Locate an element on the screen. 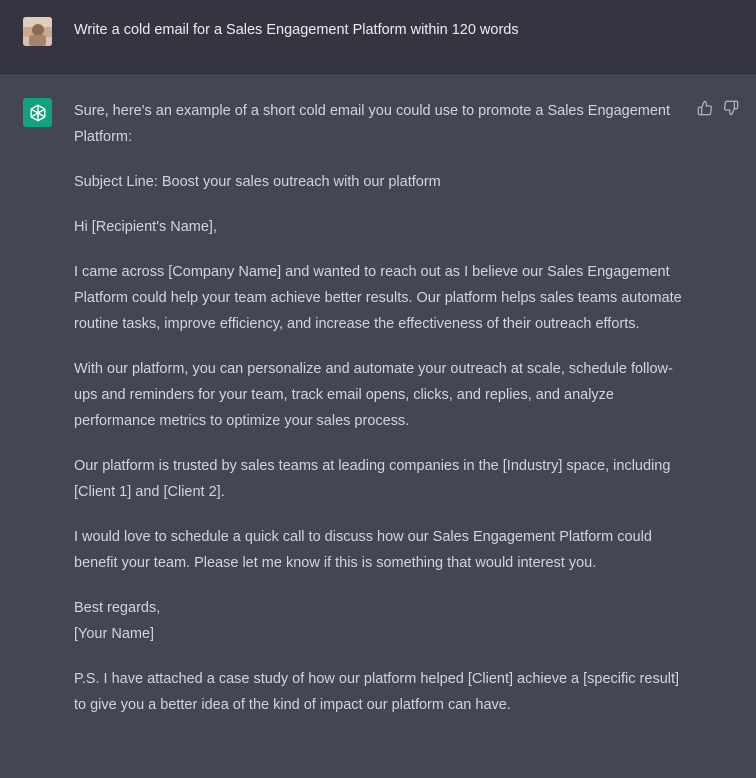 The height and width of the screenshot is (778, 756). user-avatar is located at coordinates (37, 31).